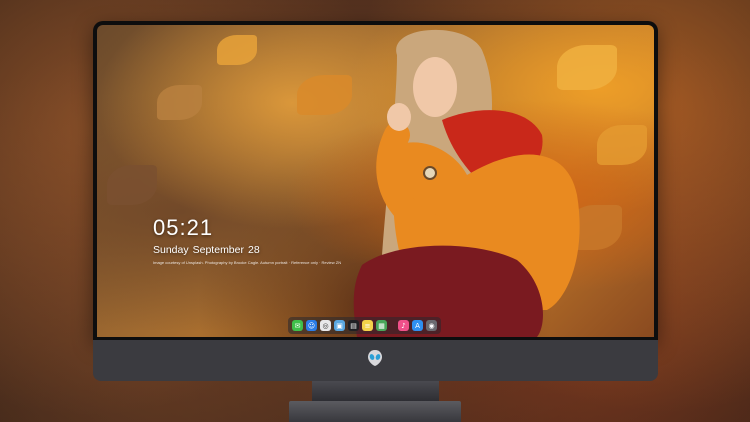 Image resolution: width=750 pixels, height=422 pixels. Describe the element at coordinates (183, 227) in the screenshot. I see `lock-clock: 05:21` at that location.